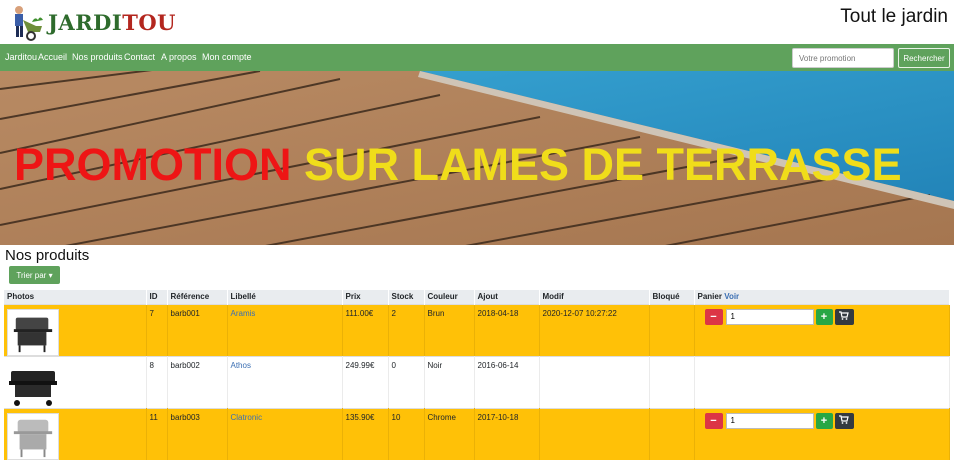  What do you see at coordinates (285, 297) in the screenshot?
I see `col-header-libelle: Libellé` at bounding box center [285, 297].